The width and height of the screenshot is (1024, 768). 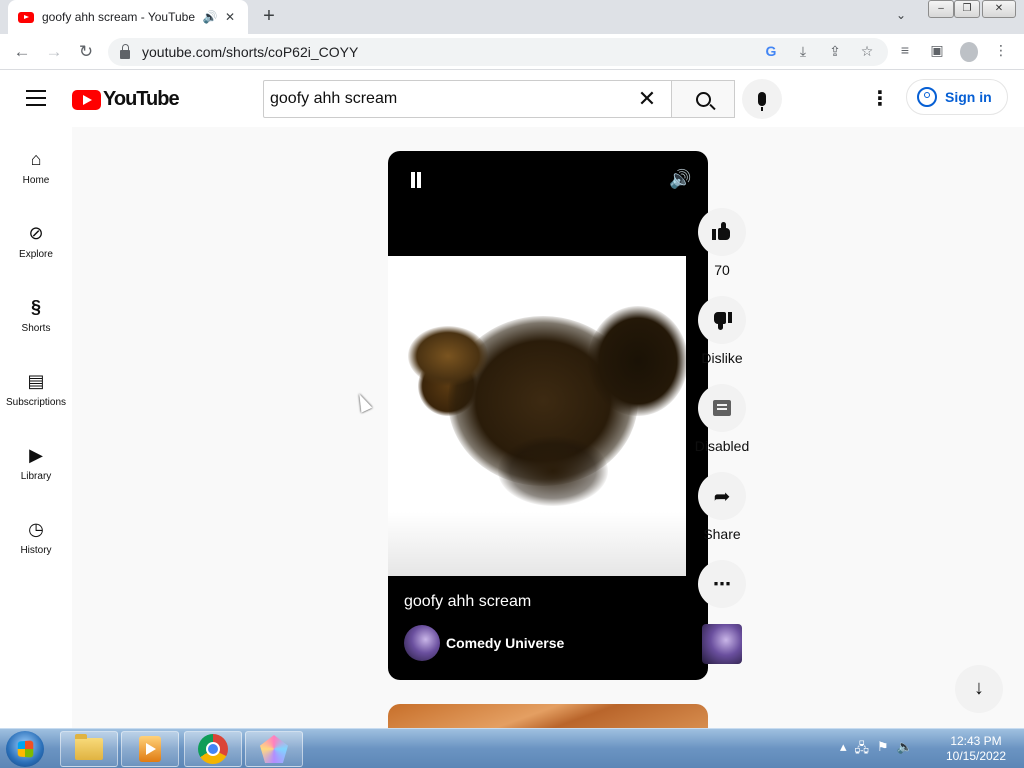 I want to click on sidebar-item-label: Shorts, so click(x=36, y=328).